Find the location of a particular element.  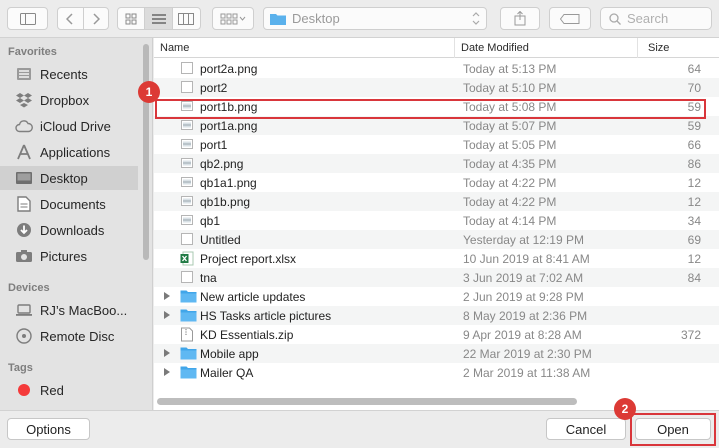

sidebar-toggle-button is located at coordinates (27, 18).